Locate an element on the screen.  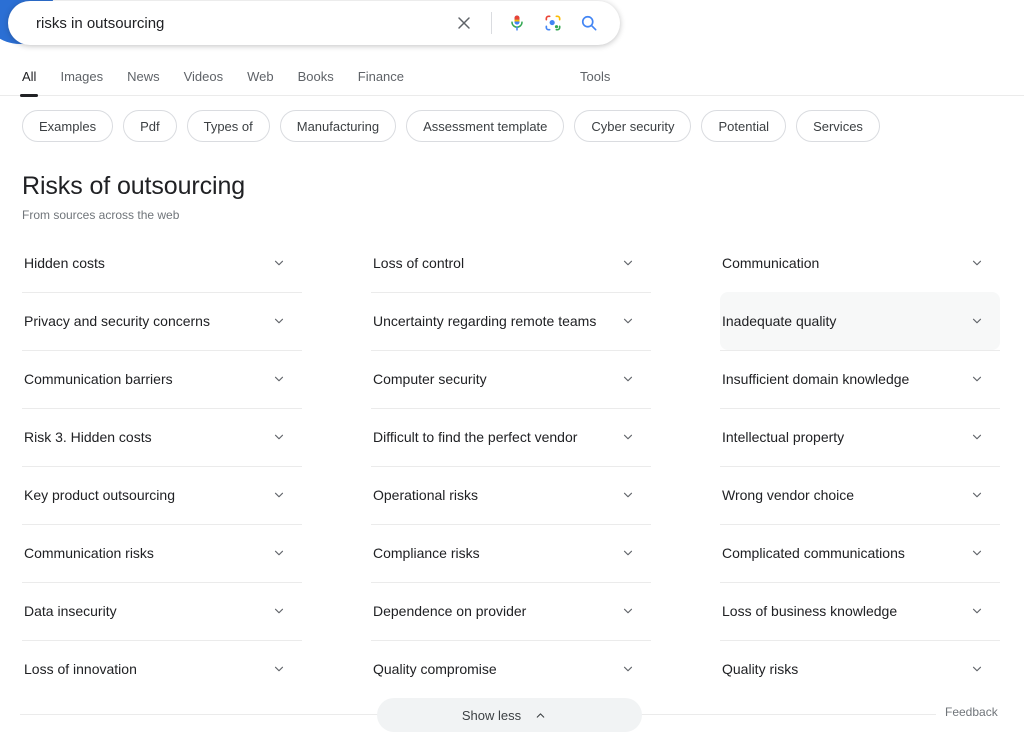
google-lens-icon is located at coordinates (553, 23).